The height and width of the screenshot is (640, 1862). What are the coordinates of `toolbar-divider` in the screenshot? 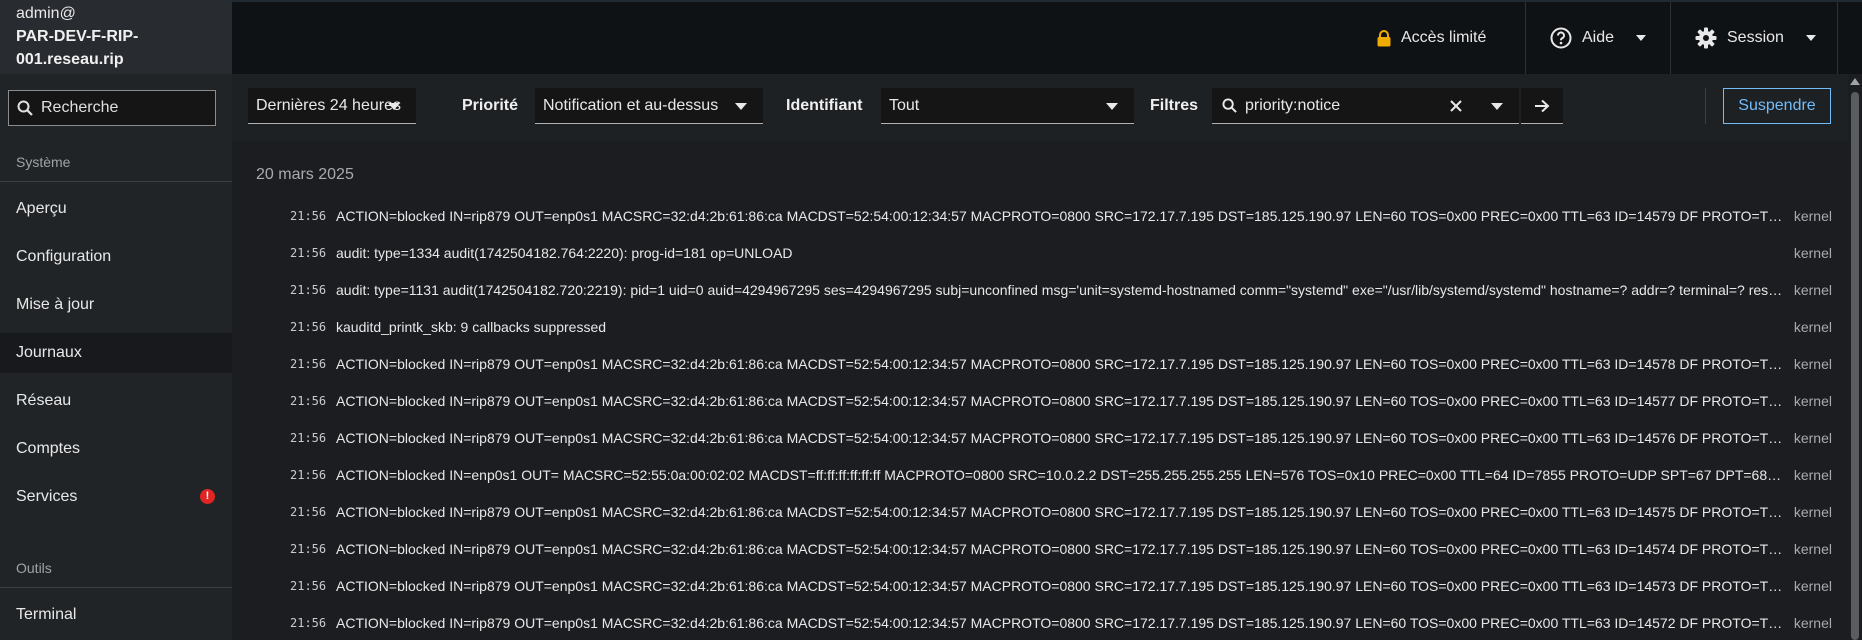 It's located at (1705, 106).